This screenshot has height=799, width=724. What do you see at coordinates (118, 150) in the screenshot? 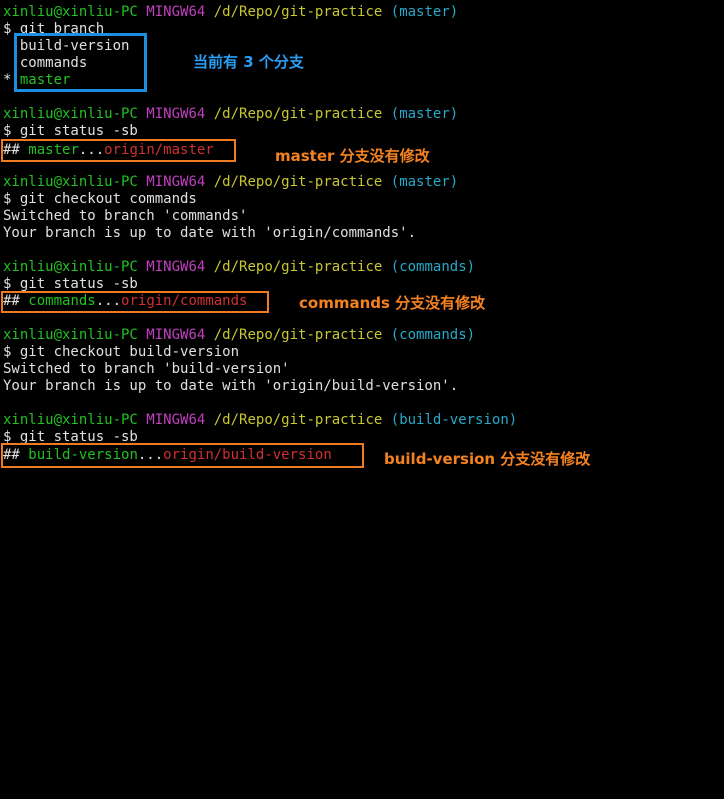
I see `master-status-highlight-box` at bounding box center [118, 150].